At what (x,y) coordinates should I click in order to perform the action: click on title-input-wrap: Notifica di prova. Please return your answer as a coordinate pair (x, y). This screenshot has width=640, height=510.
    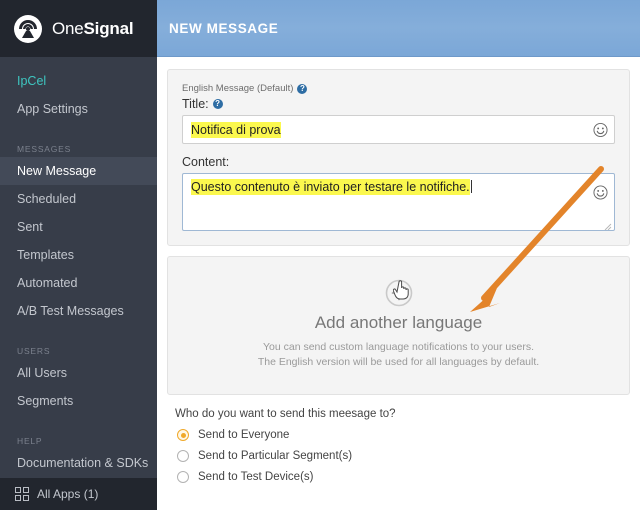
    Looking at the image, I should click on (398, 129).